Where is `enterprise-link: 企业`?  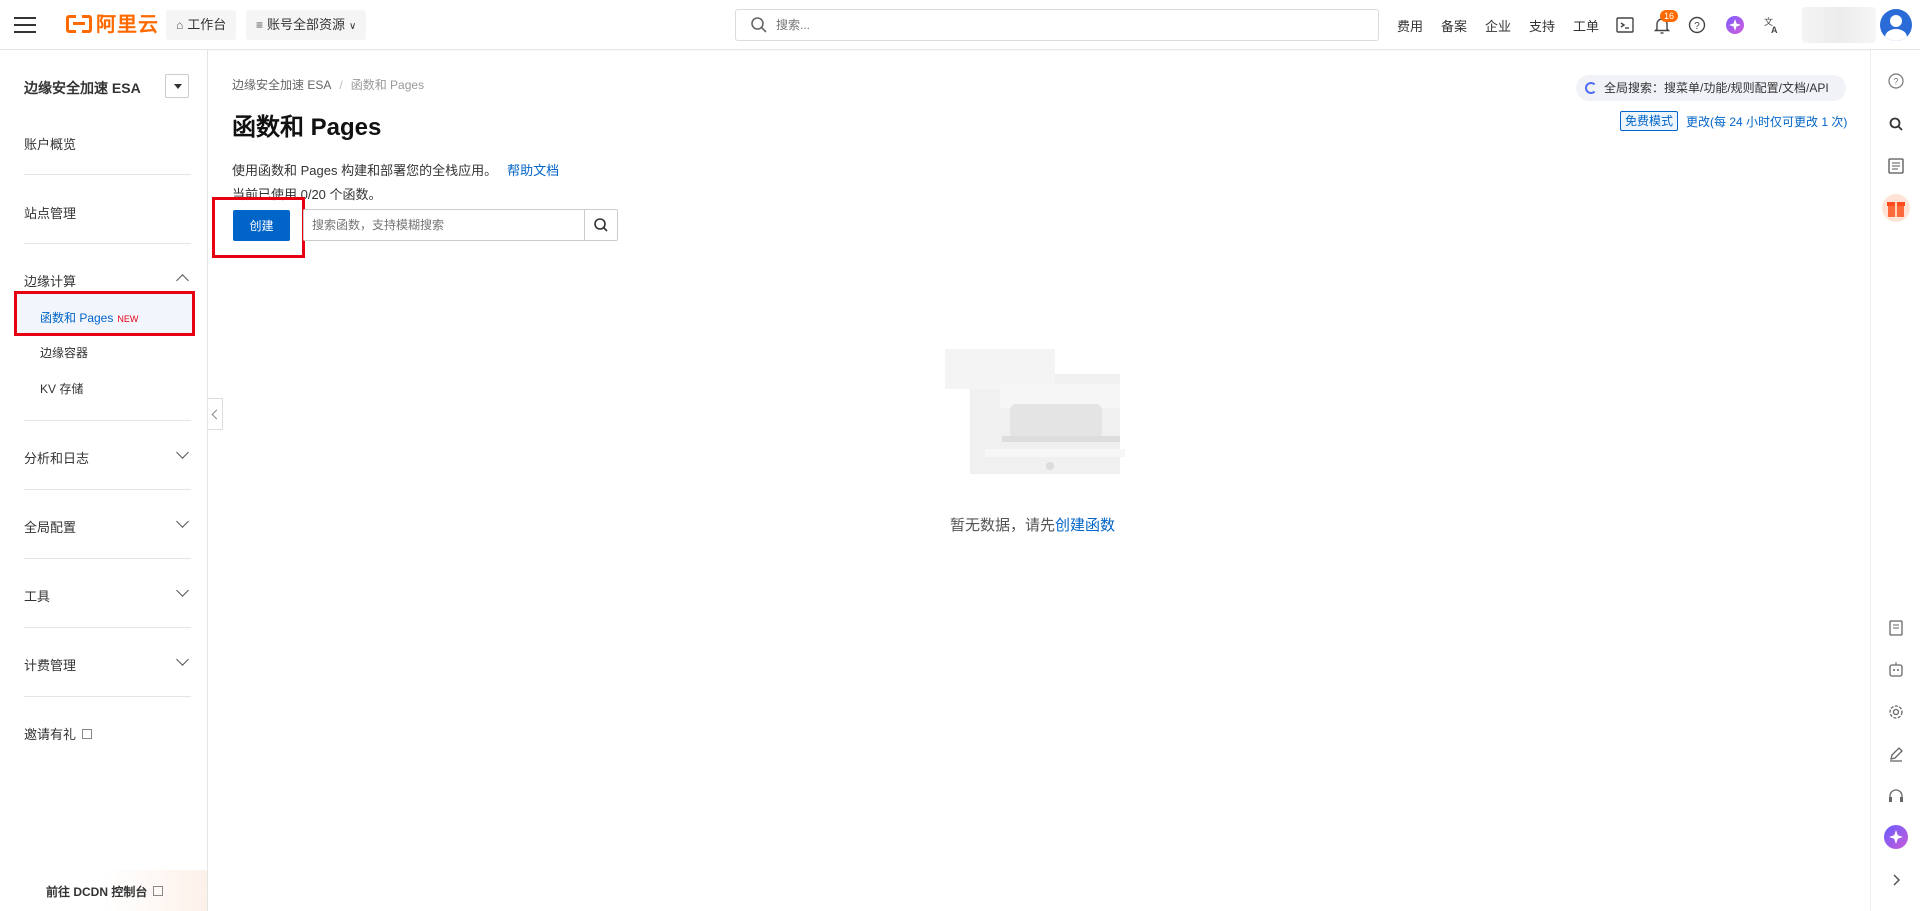 enterprise-link: 企业 is located at coordinates (1498, 25).